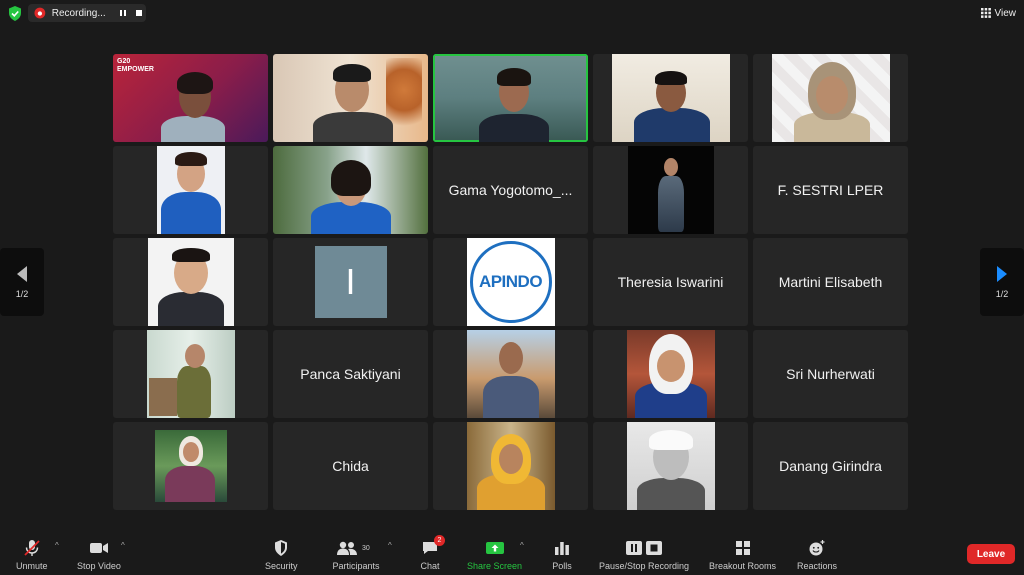  I want to click on participant-name: Martini Elisabeth, so click(830, 282).